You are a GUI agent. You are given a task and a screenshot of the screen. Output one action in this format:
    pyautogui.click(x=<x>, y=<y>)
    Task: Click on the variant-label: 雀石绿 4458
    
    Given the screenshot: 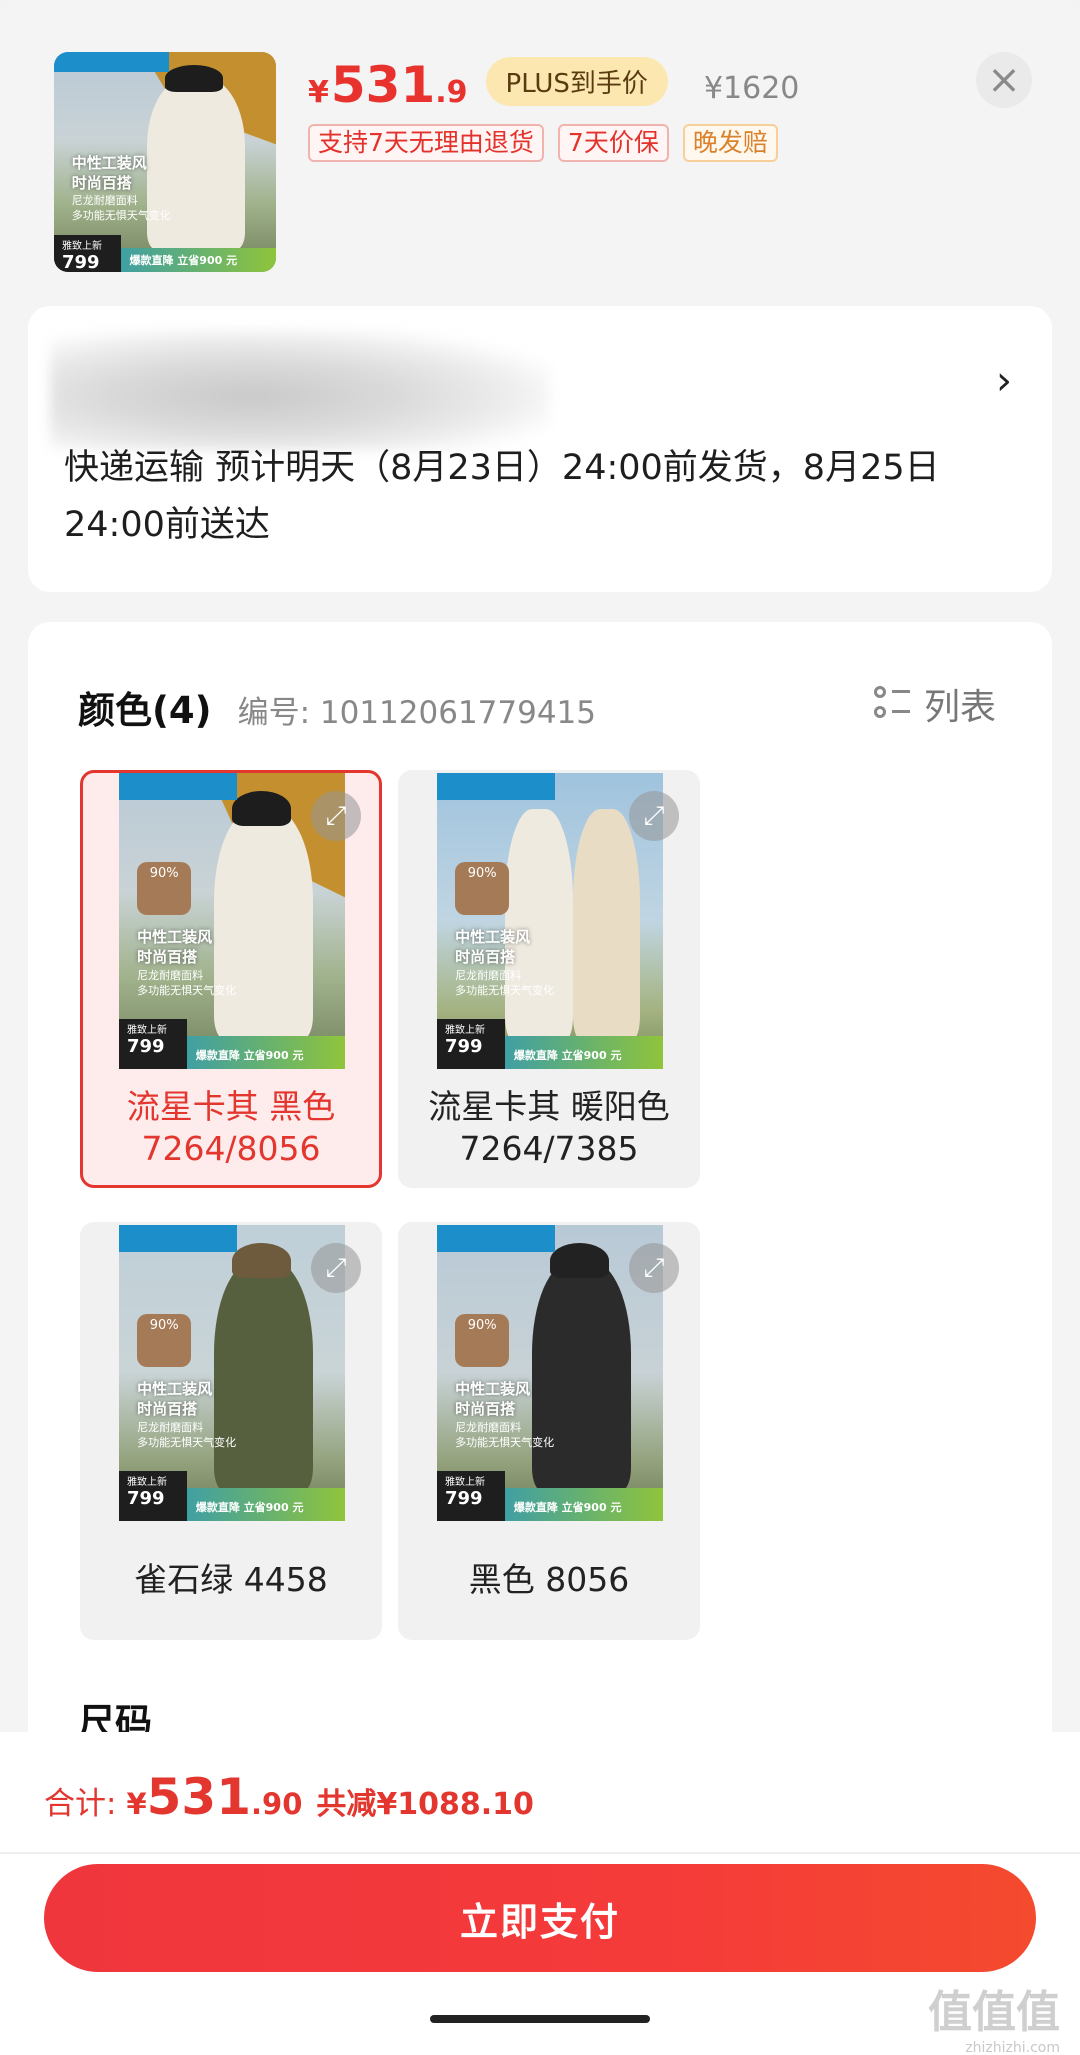 What is the action you would take?
    pyautogui.click(x=231, y=1579)
    